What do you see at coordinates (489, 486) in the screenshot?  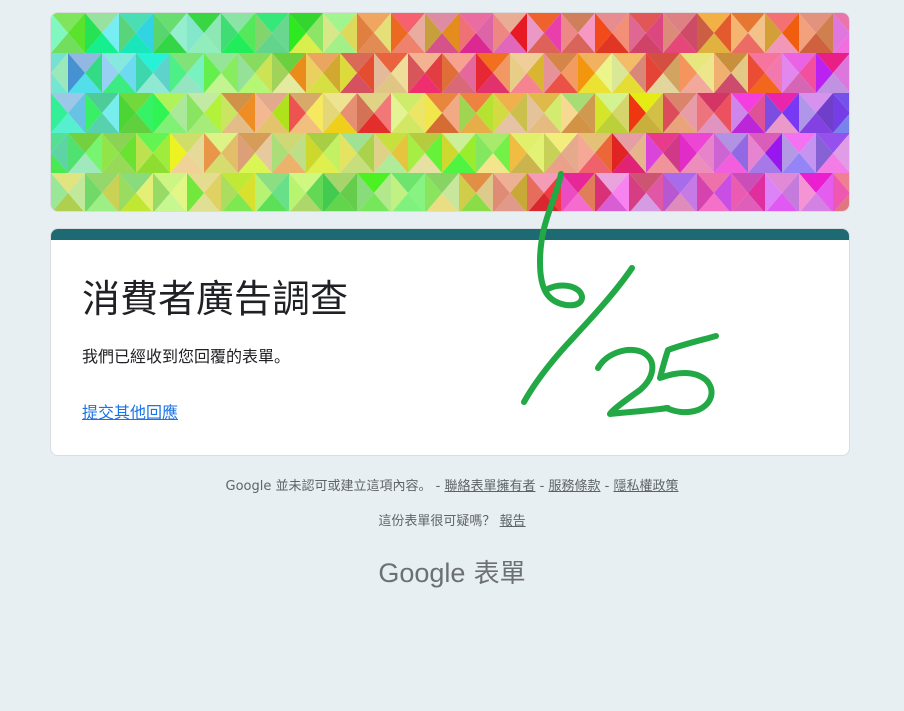 I see `contact-owner-link: 聯絡表單擁有者` at bounding box center [489, 486].